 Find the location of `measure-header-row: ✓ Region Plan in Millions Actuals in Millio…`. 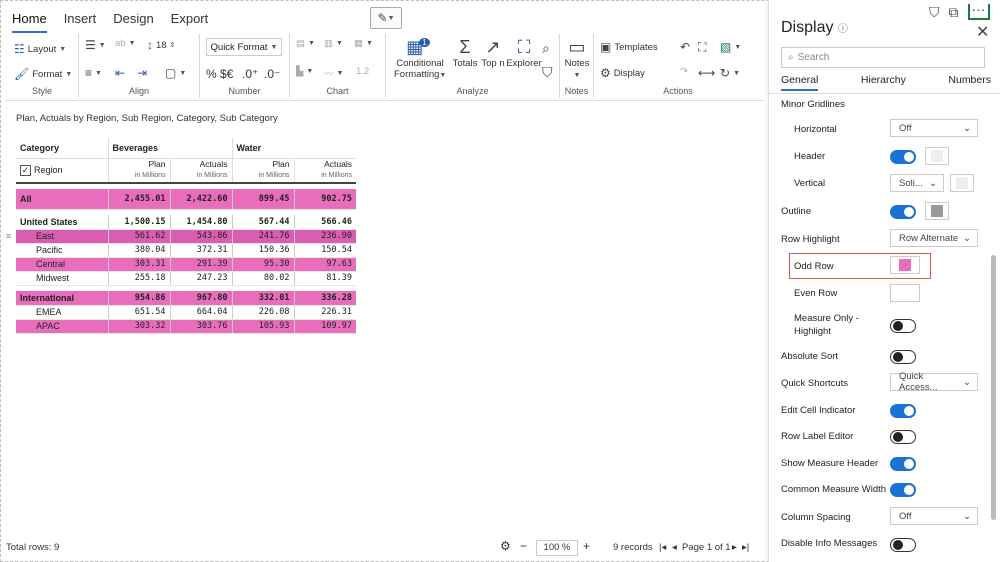

measure-header-row: ✓ Region Plan in Millions Actuals in Millio… is located at coordinates (186, 171).